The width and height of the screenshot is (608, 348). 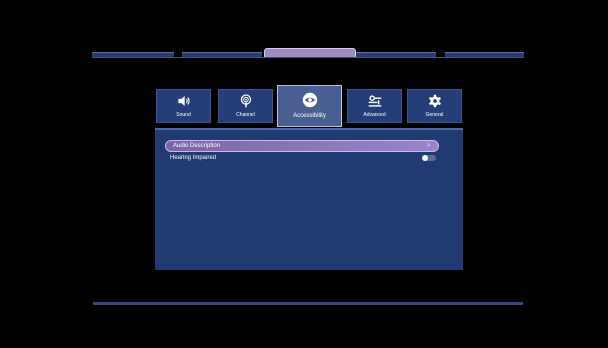 What do you see at coordinates (183, 115) in the screenshot?
I see `category-sound-label: Sound` at bounding box center [183, 115].